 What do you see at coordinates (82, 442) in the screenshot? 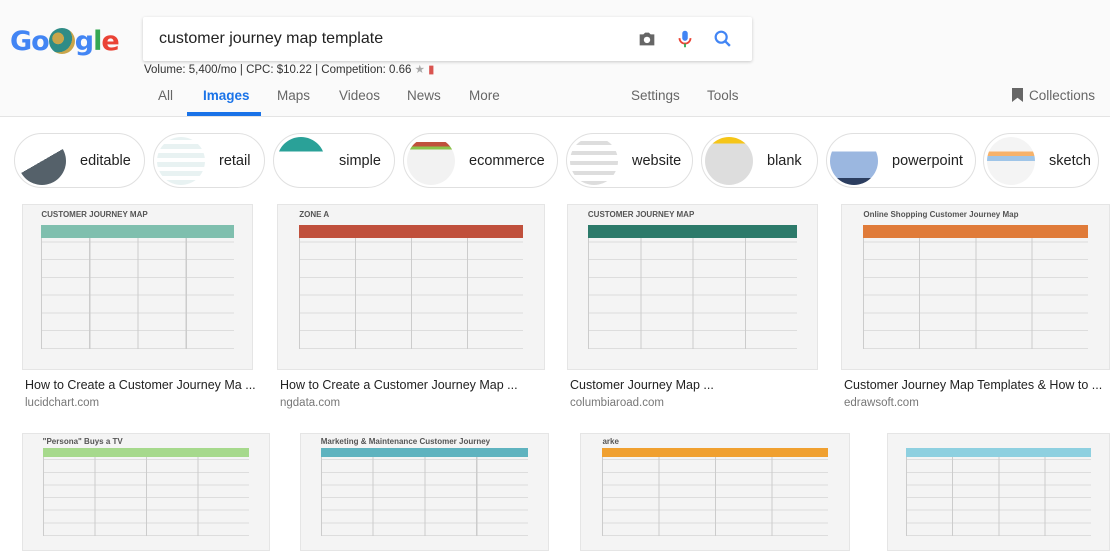
I see `thumbnail-title: "Persona" Buys a TV` at bounding box center [82, 442].